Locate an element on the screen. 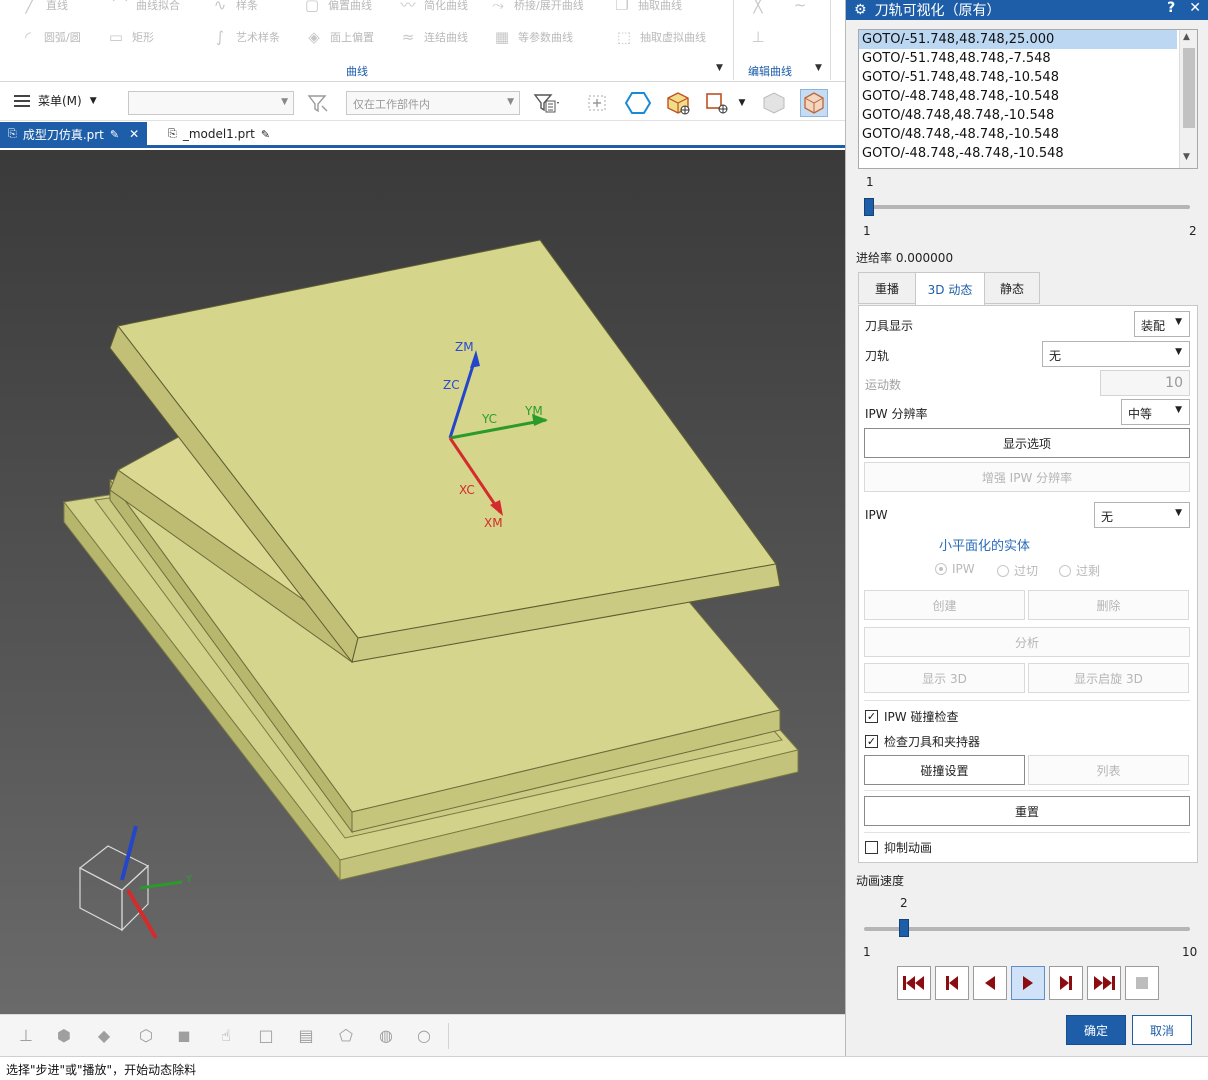 The height and width of the screenshot is (1080, 1208). step-slider-thumb is located at coordinates (869, 207).